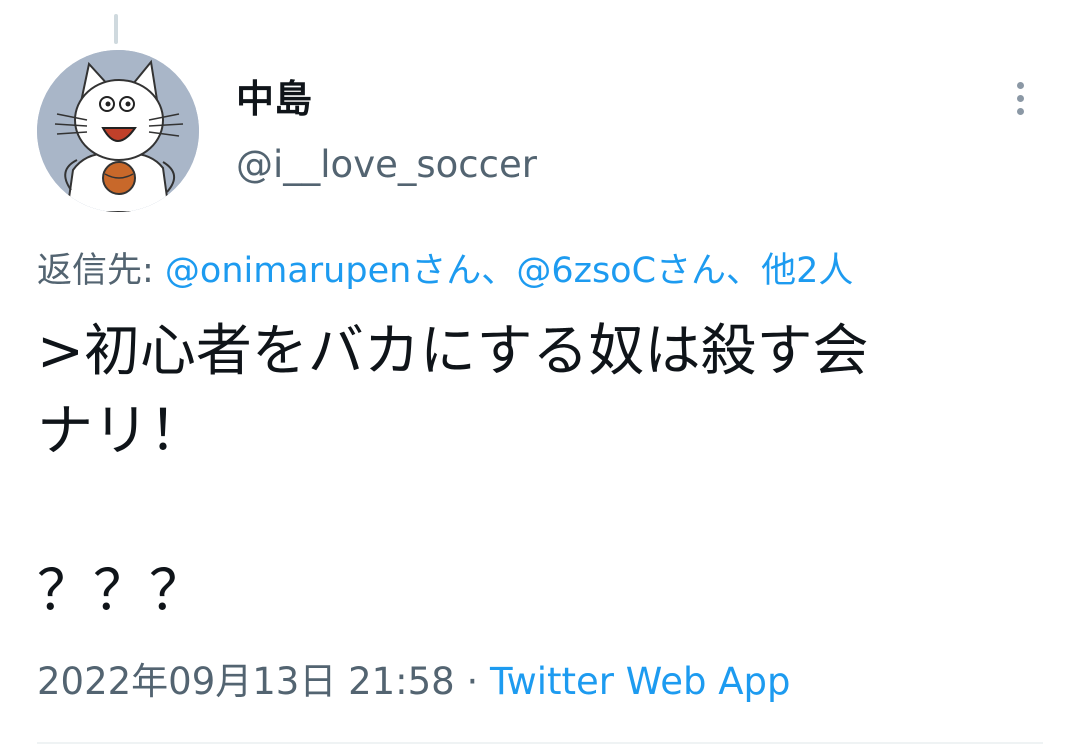 The width and height of the screenshot is (1080, 749). I want to click on thread-connector-line, so click(116, 29).